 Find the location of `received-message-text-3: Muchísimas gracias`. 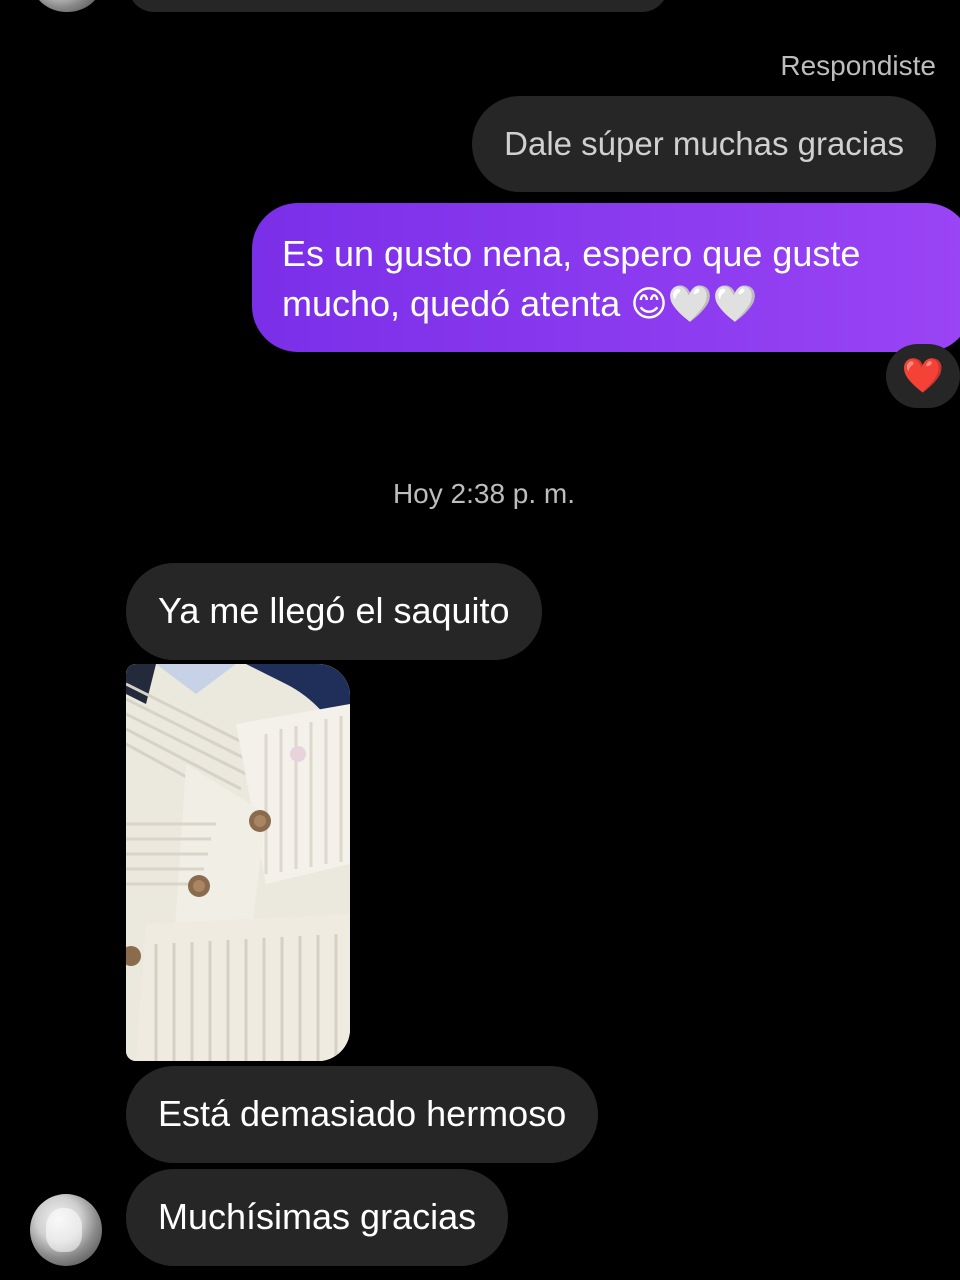

received-message-text-3: Muchísimas gracias is located at coordinates (317, 1216).